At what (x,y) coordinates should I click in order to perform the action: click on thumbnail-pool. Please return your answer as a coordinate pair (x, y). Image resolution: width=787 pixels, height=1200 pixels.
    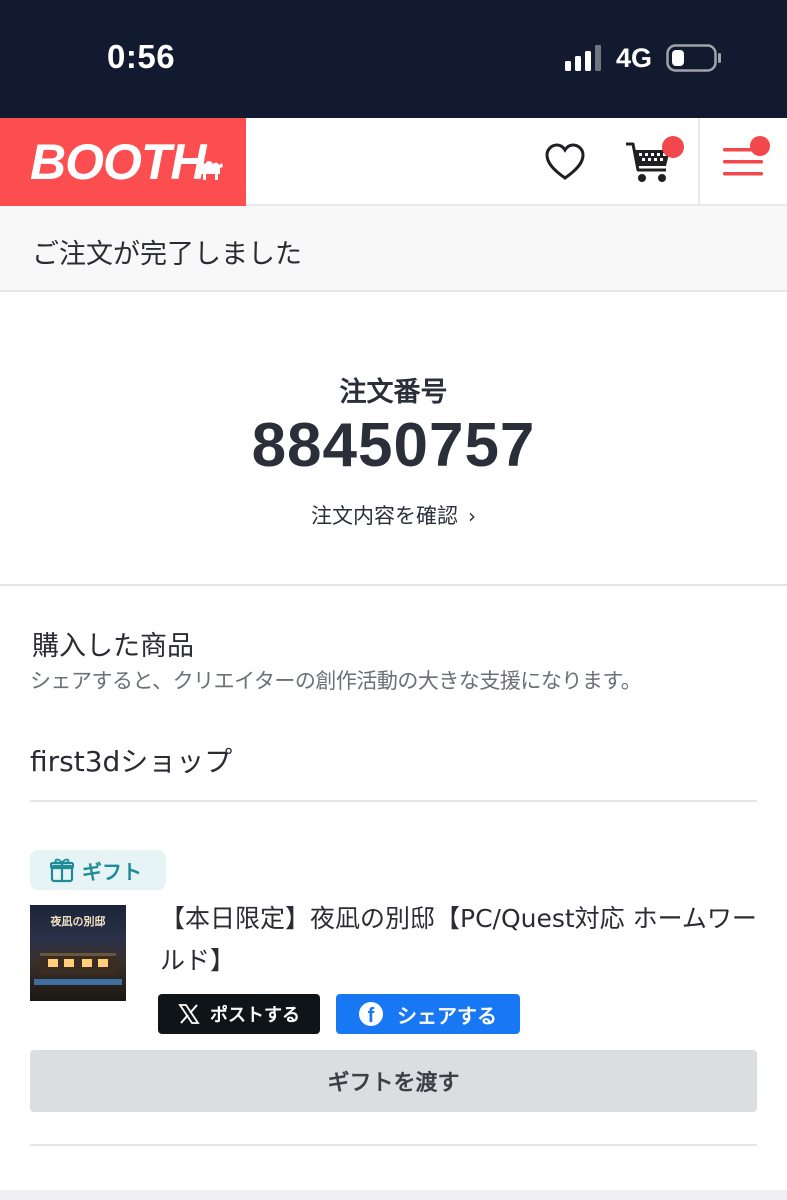
    Looking at the image, I should click on (78, 982).